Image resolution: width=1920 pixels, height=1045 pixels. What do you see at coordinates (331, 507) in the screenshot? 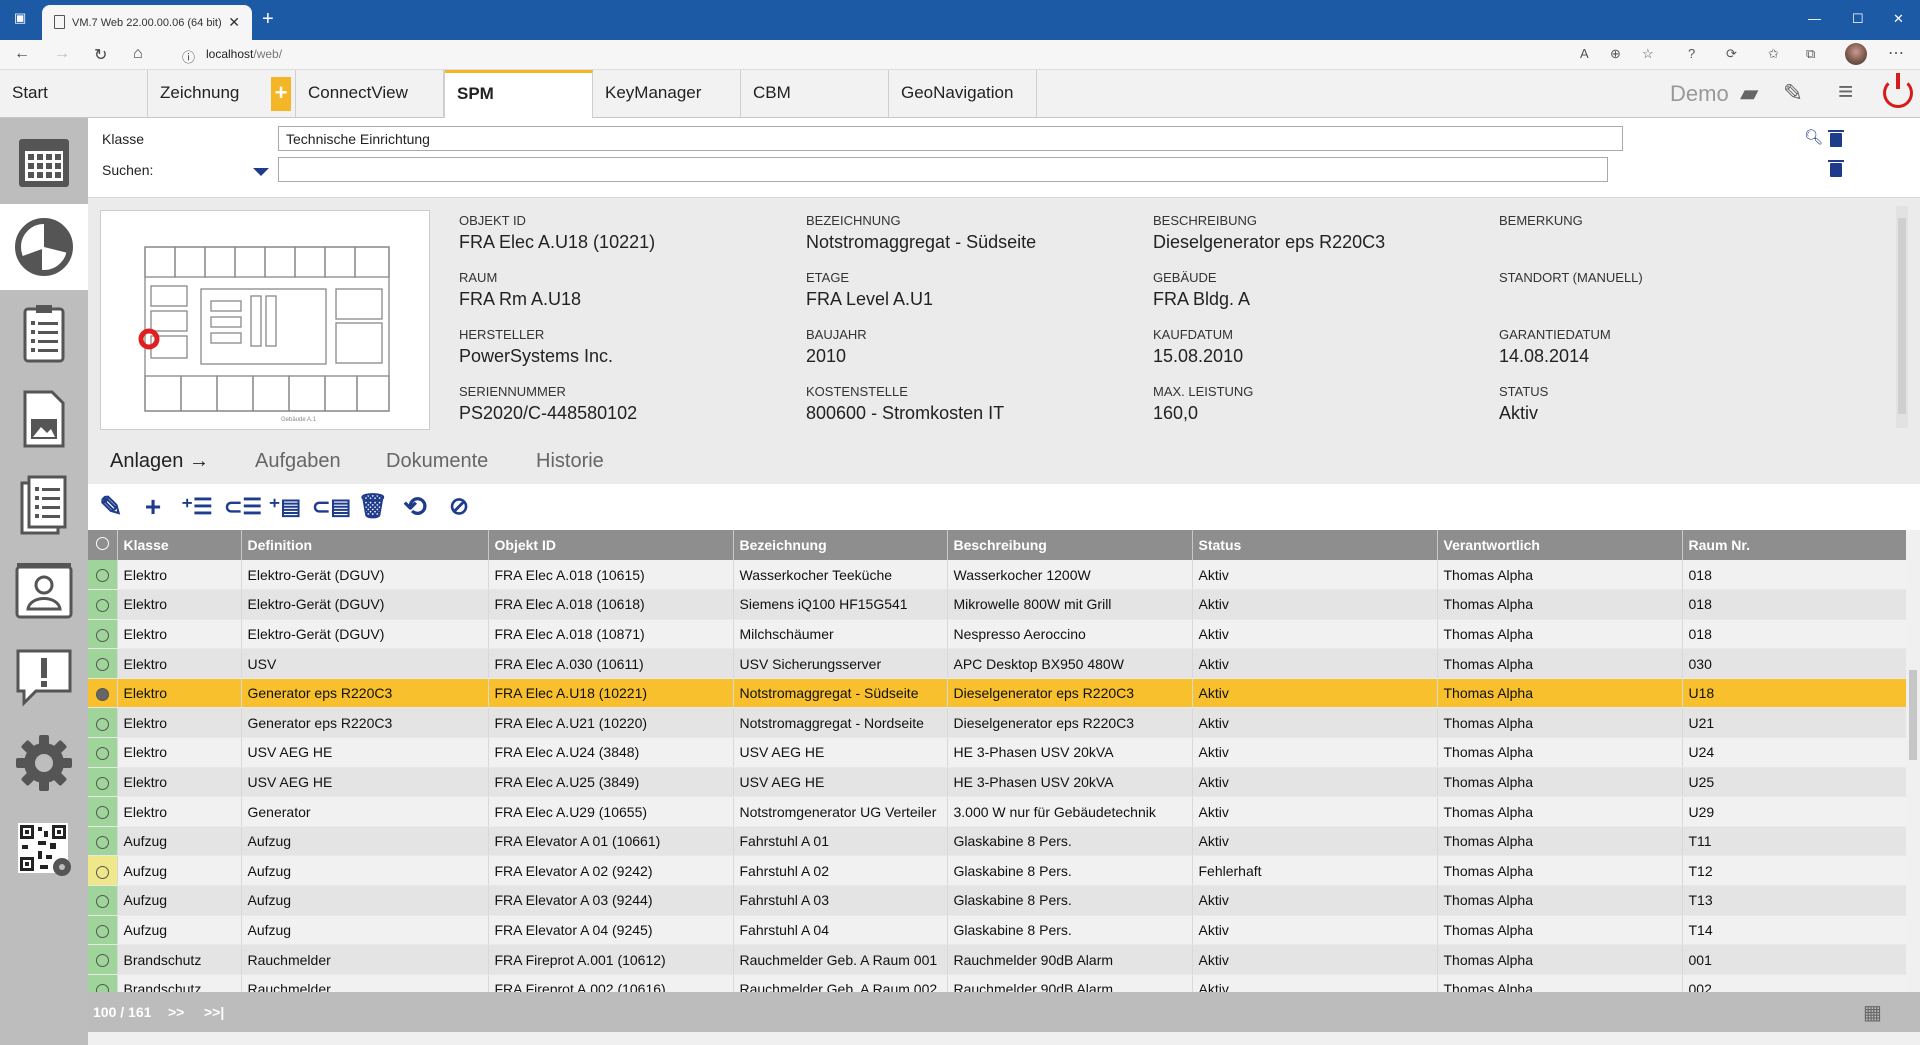
I see `link-document-icon: ⊂▤` at bounding box center [331, 507].